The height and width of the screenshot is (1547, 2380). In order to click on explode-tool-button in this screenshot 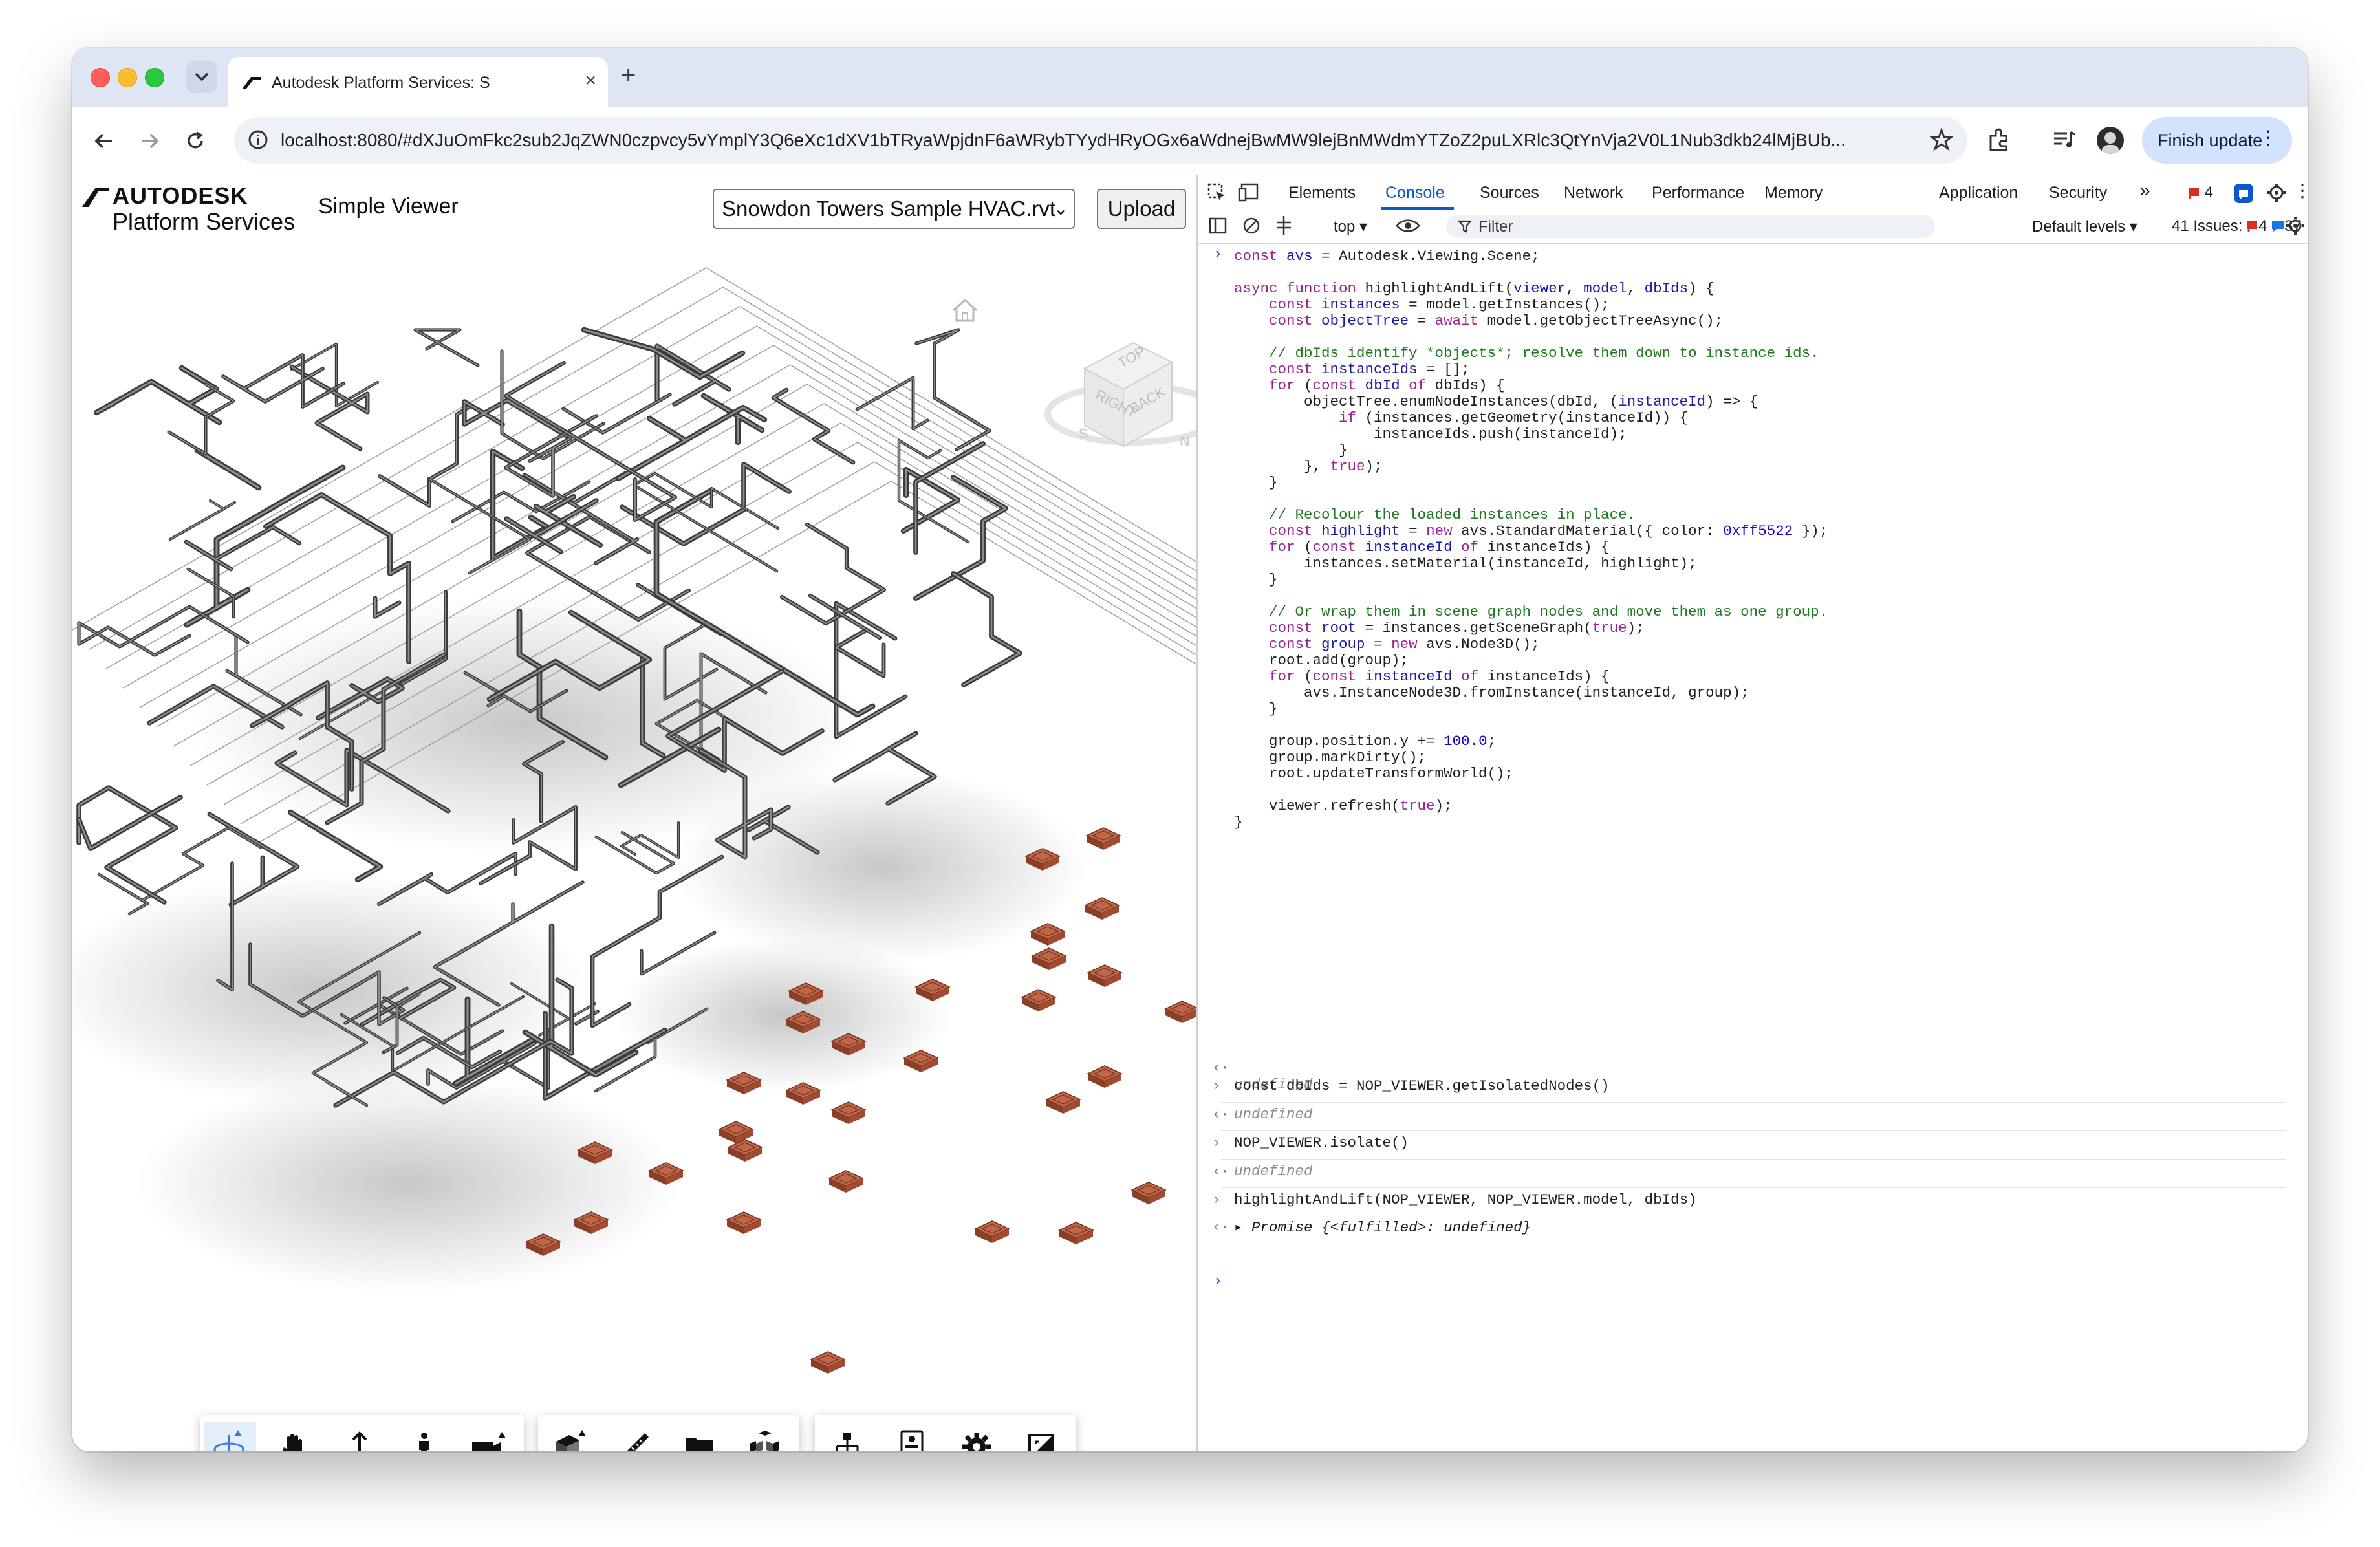, I will do `click(764, 1436)`.